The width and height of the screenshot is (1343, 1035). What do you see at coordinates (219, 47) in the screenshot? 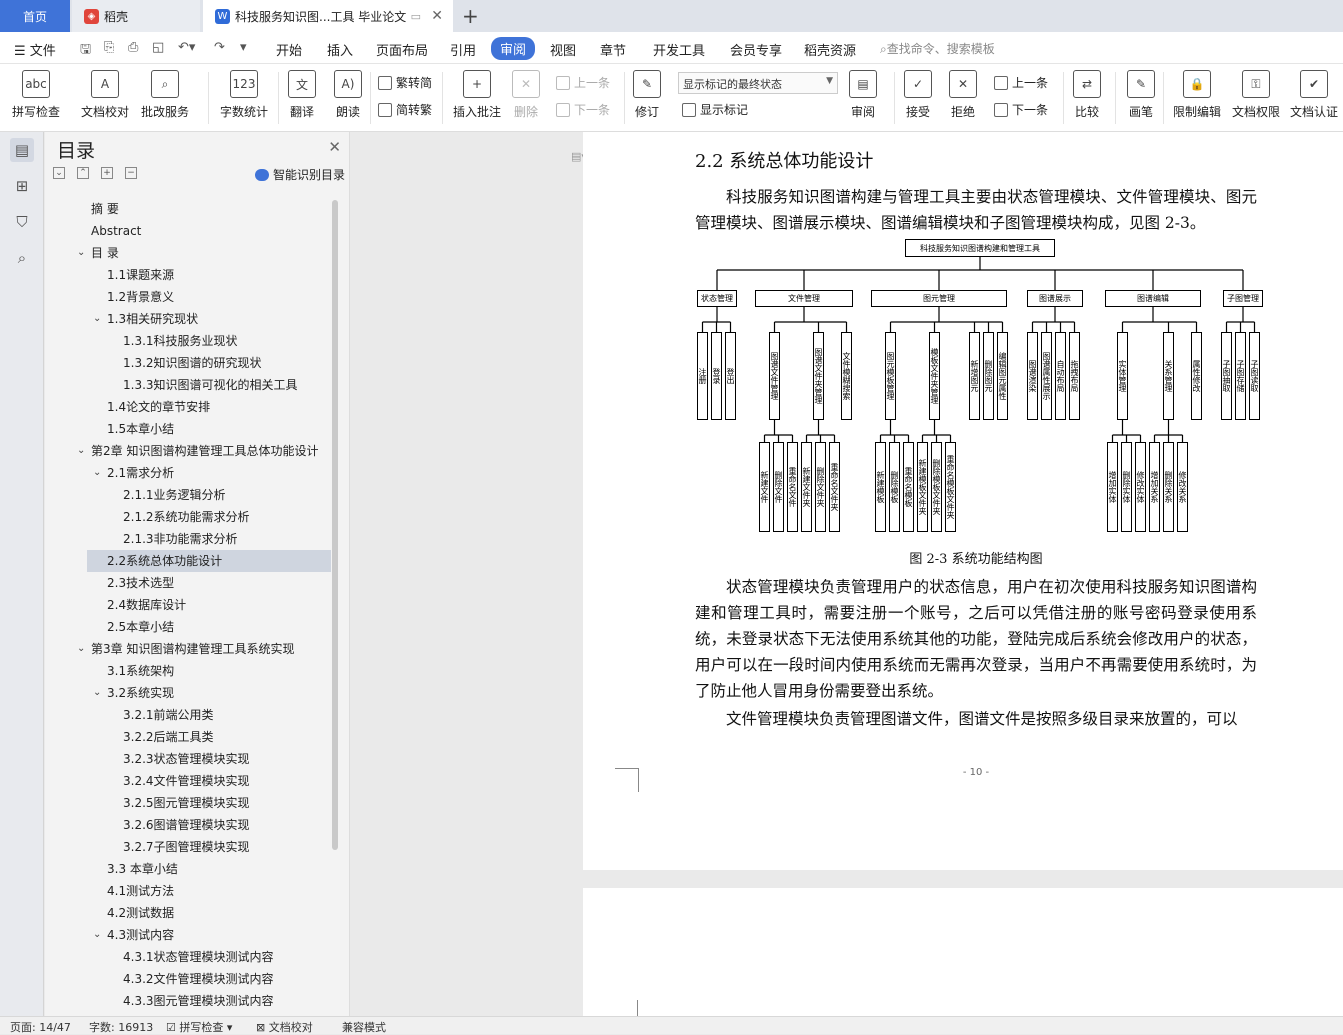
I see `redo-icon: ↷` at bounding box center [219, 47].